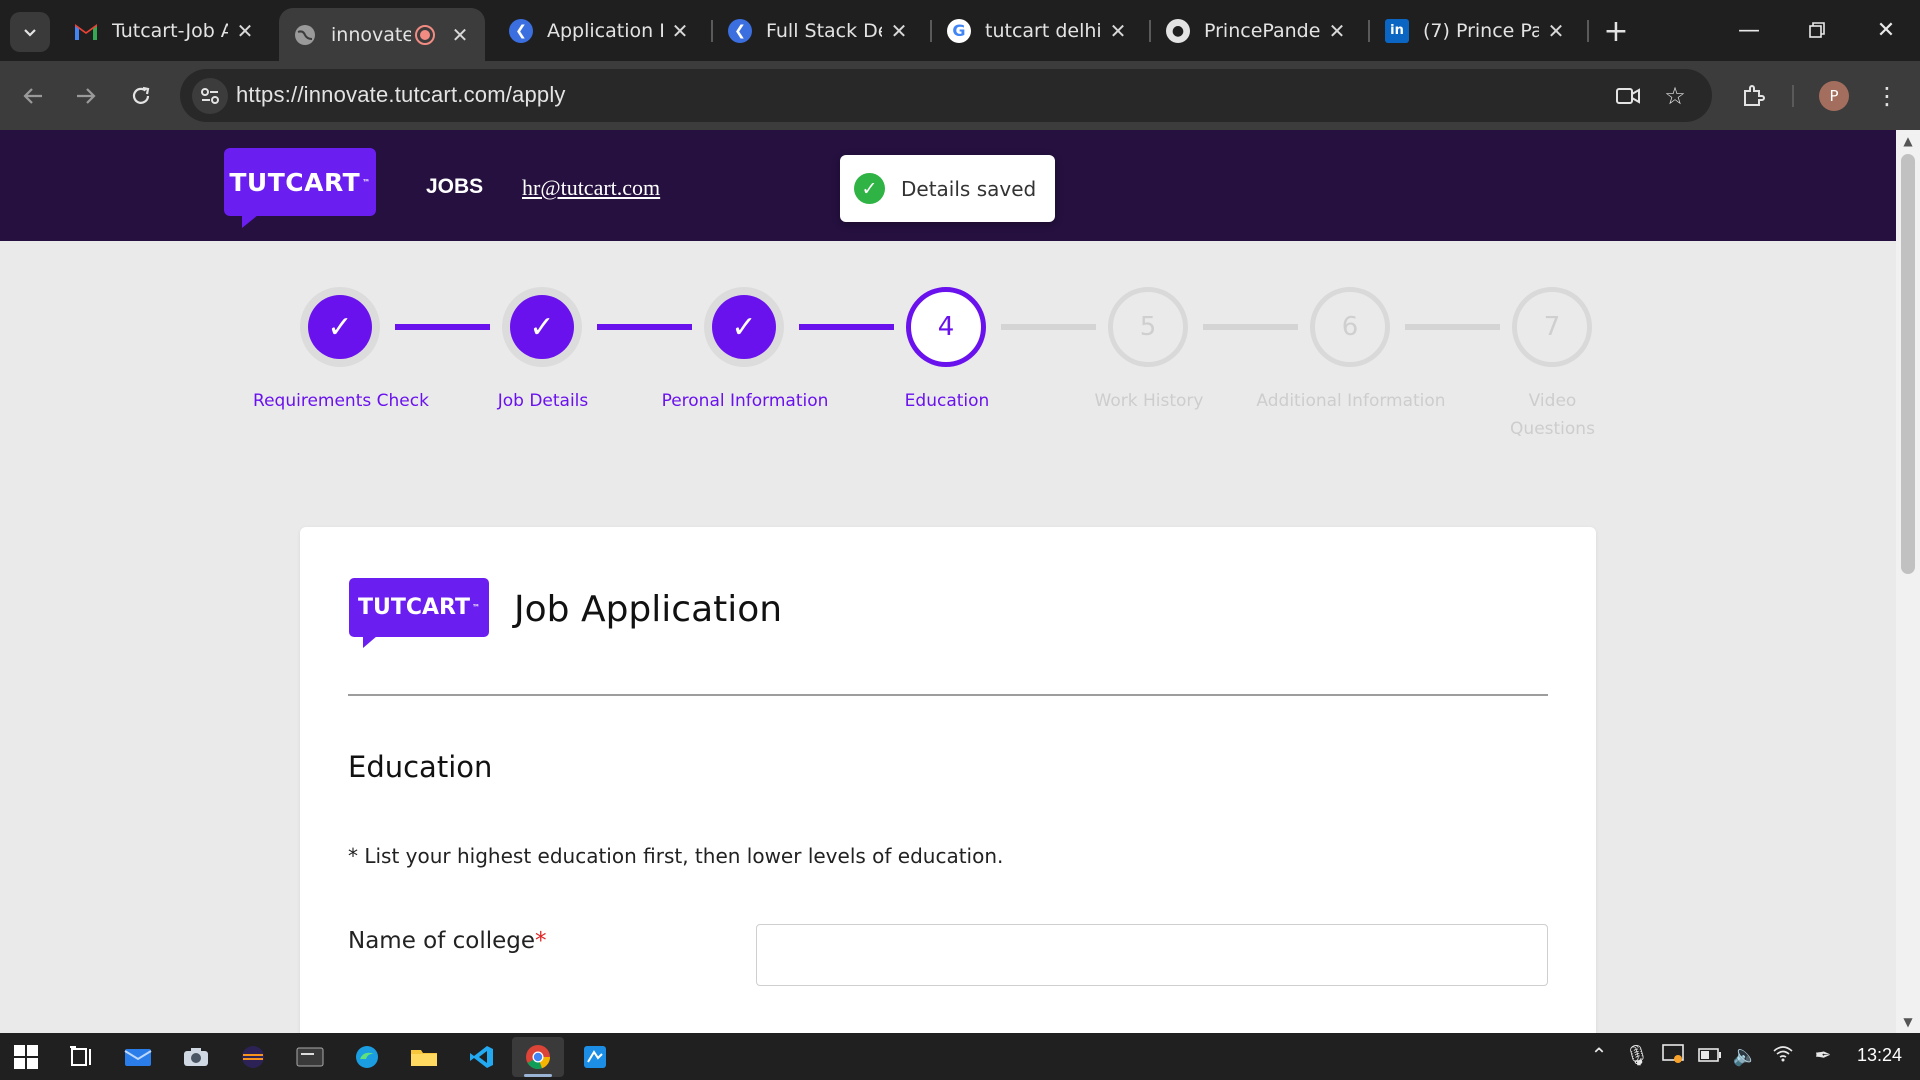 The height and width of the screenshot is (1080, 1920). What do you see at coordinates (367, 1057) in the screenshot?
I see `edge-browser-icon` at bounding box center [367, 1057].